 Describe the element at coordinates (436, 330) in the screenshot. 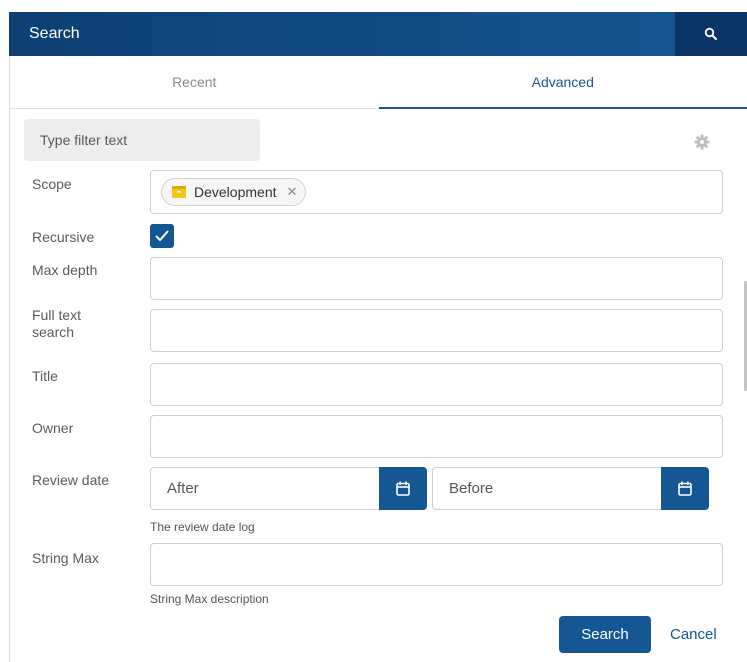

I see `full-text-search-field` at that location.